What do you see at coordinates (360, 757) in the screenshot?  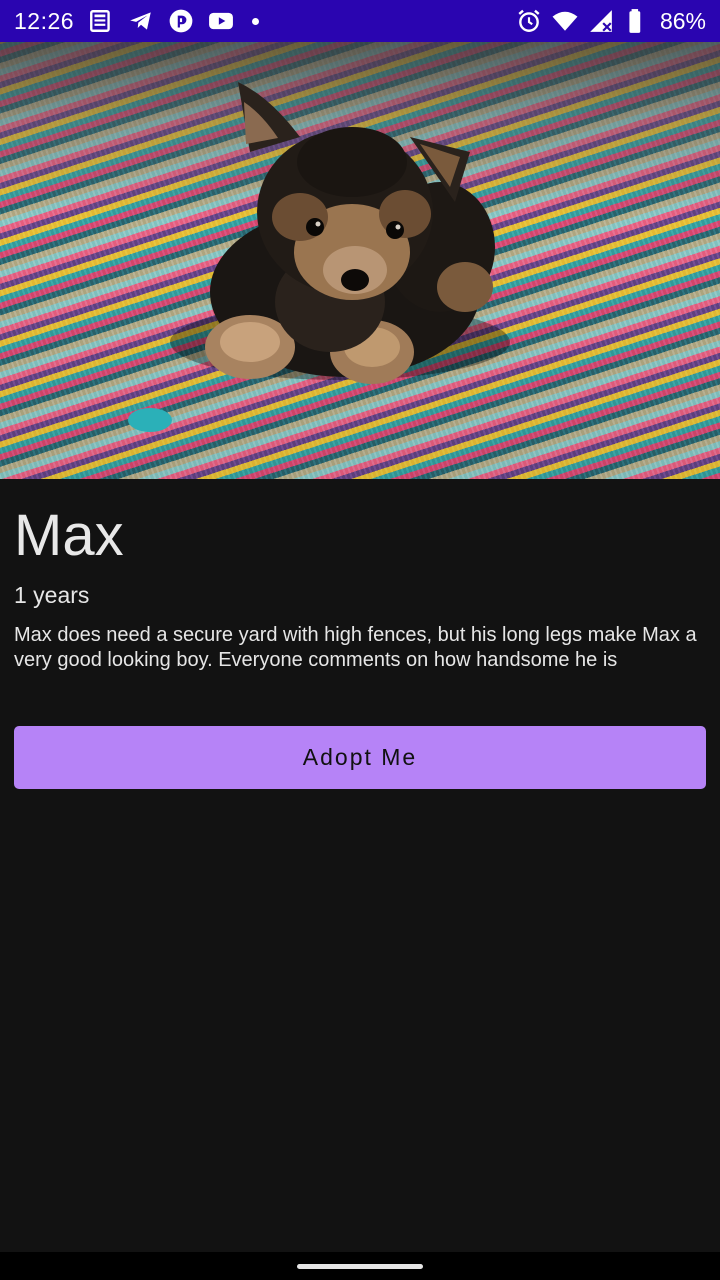 I see `adopt-me-button: Adopt Me` at bounding box center [360, 757].